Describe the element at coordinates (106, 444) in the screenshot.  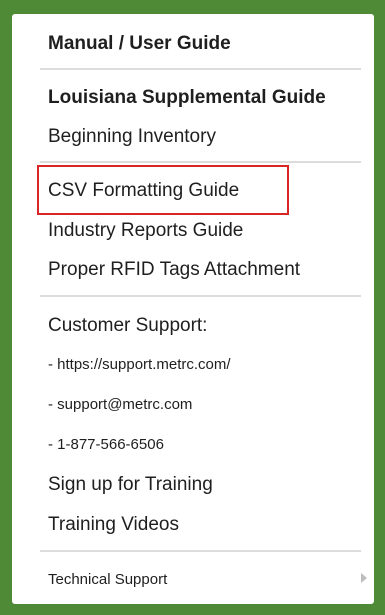
I see `menu-item-support-phone: - 1-877-566-6506` at that location.